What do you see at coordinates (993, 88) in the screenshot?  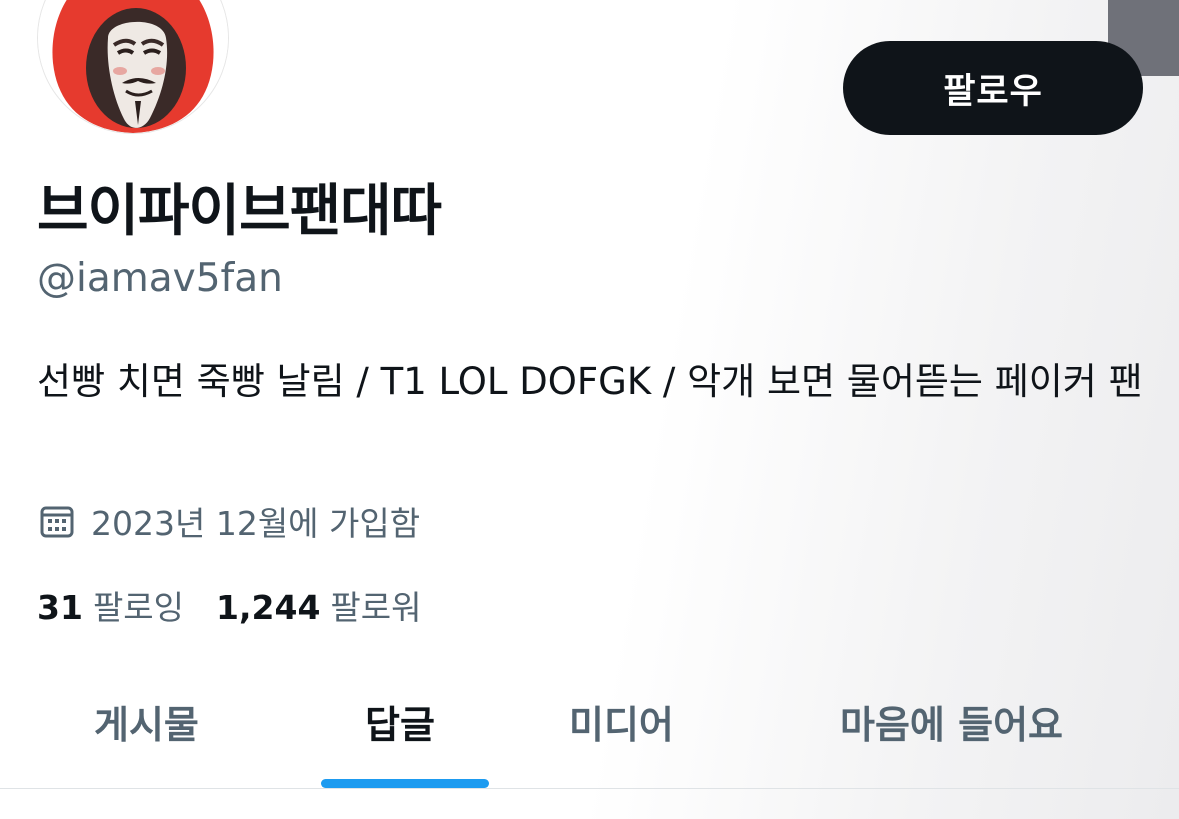 I see `follow-button: 팔로우` at bounding box center [993, 88].